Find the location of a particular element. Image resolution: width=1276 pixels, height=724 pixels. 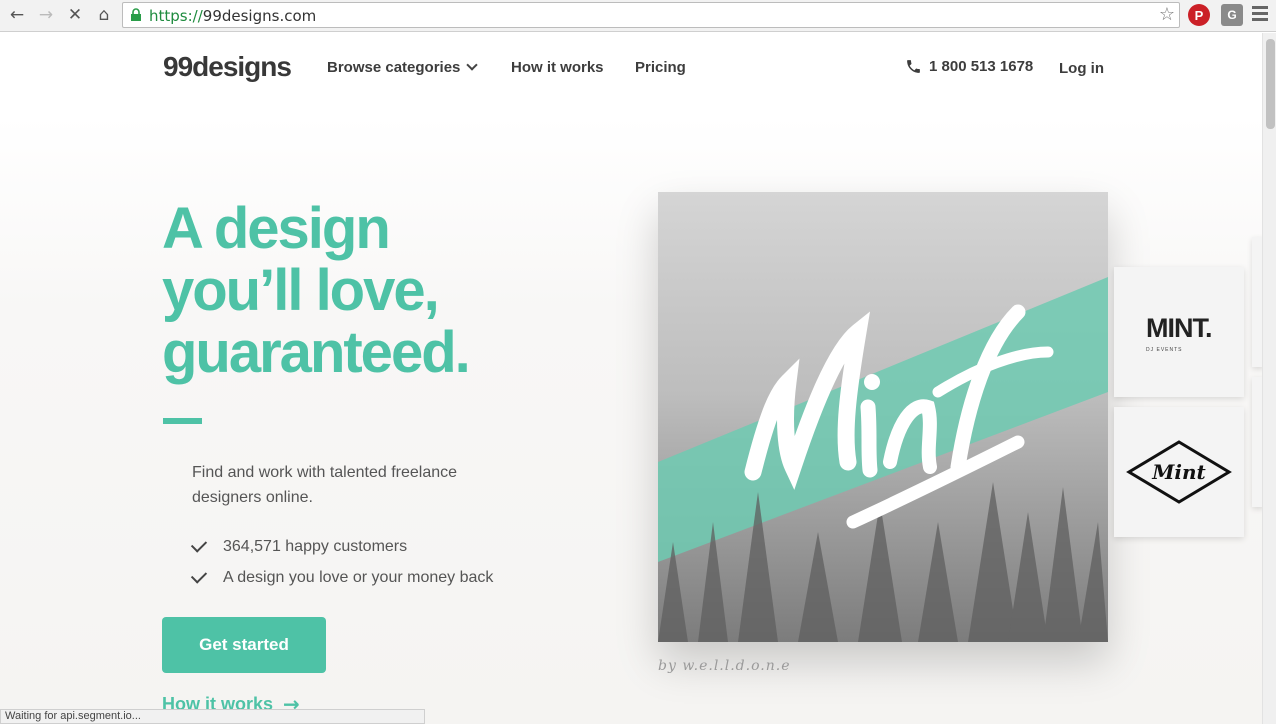

hero-title-line-3: guaranteed. is located at coordinates (316, 352).